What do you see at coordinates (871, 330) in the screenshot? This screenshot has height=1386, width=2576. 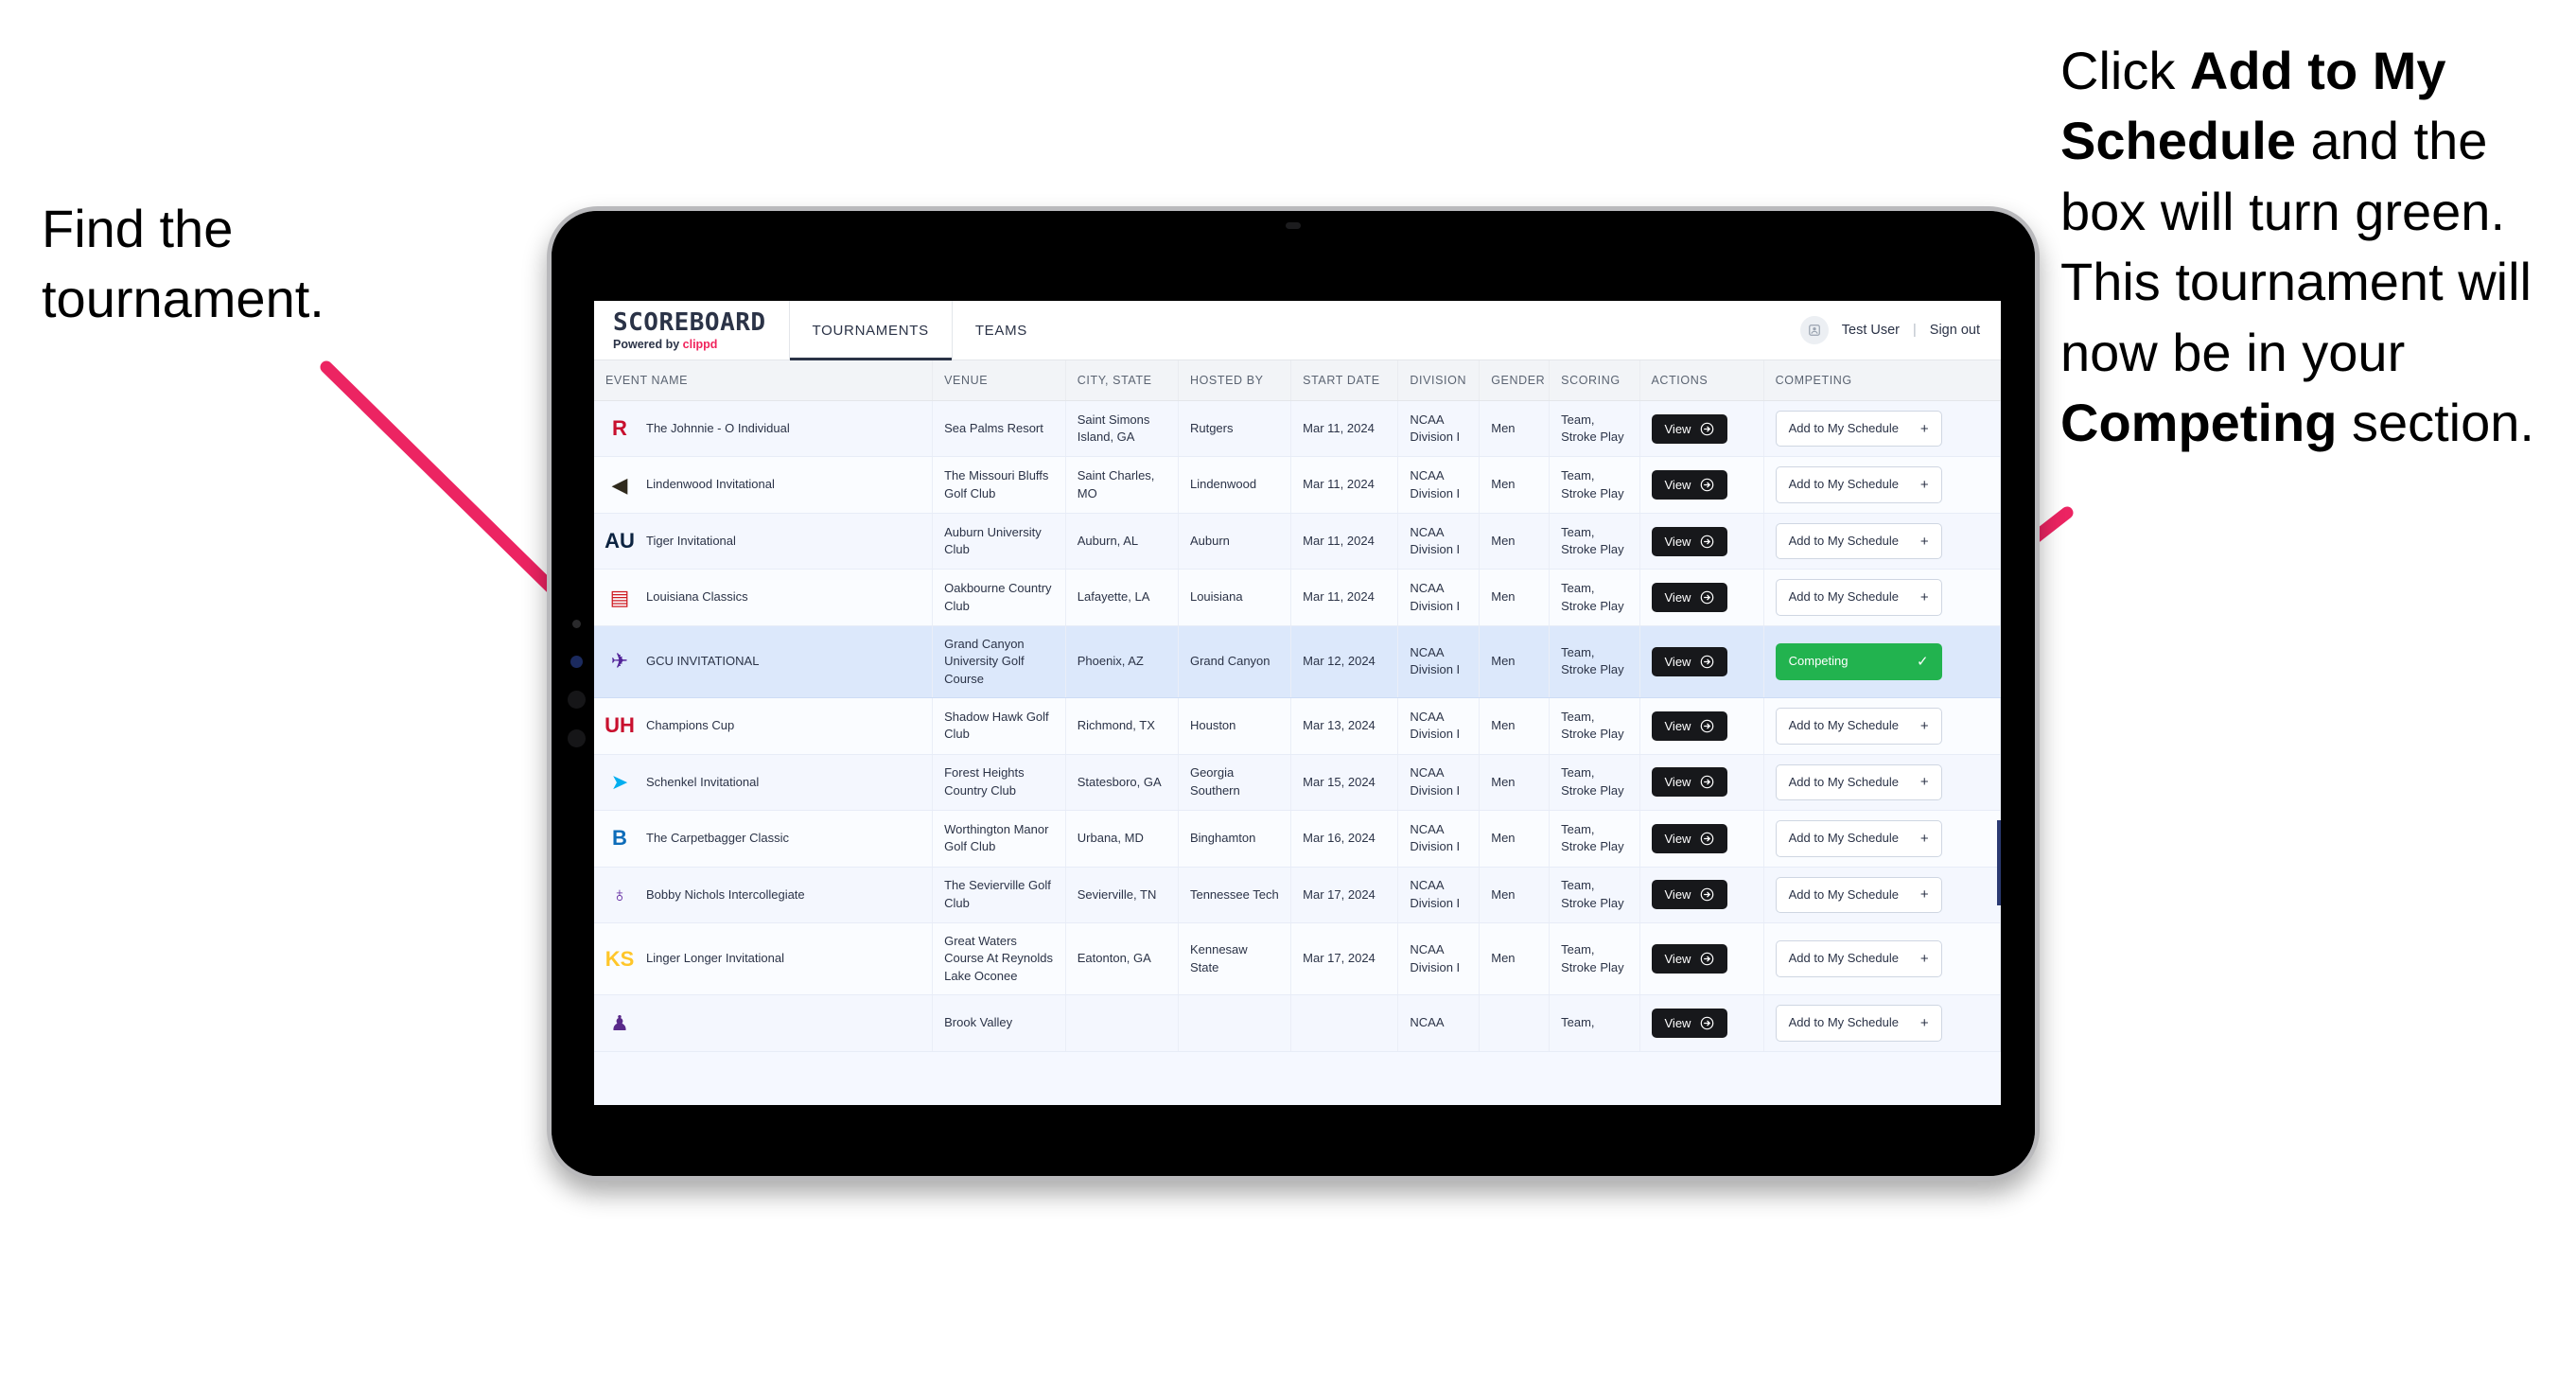 I see `tab-tournaments: TOURNAMENTS` at bounding box center [871, 330].